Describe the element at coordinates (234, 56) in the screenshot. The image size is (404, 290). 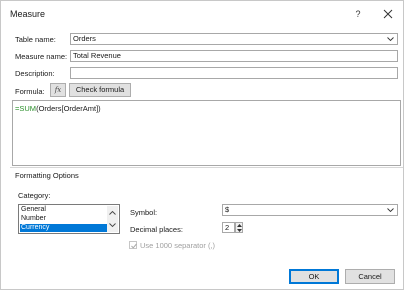
I see `measure-name-input: Total Revenue` at that location.